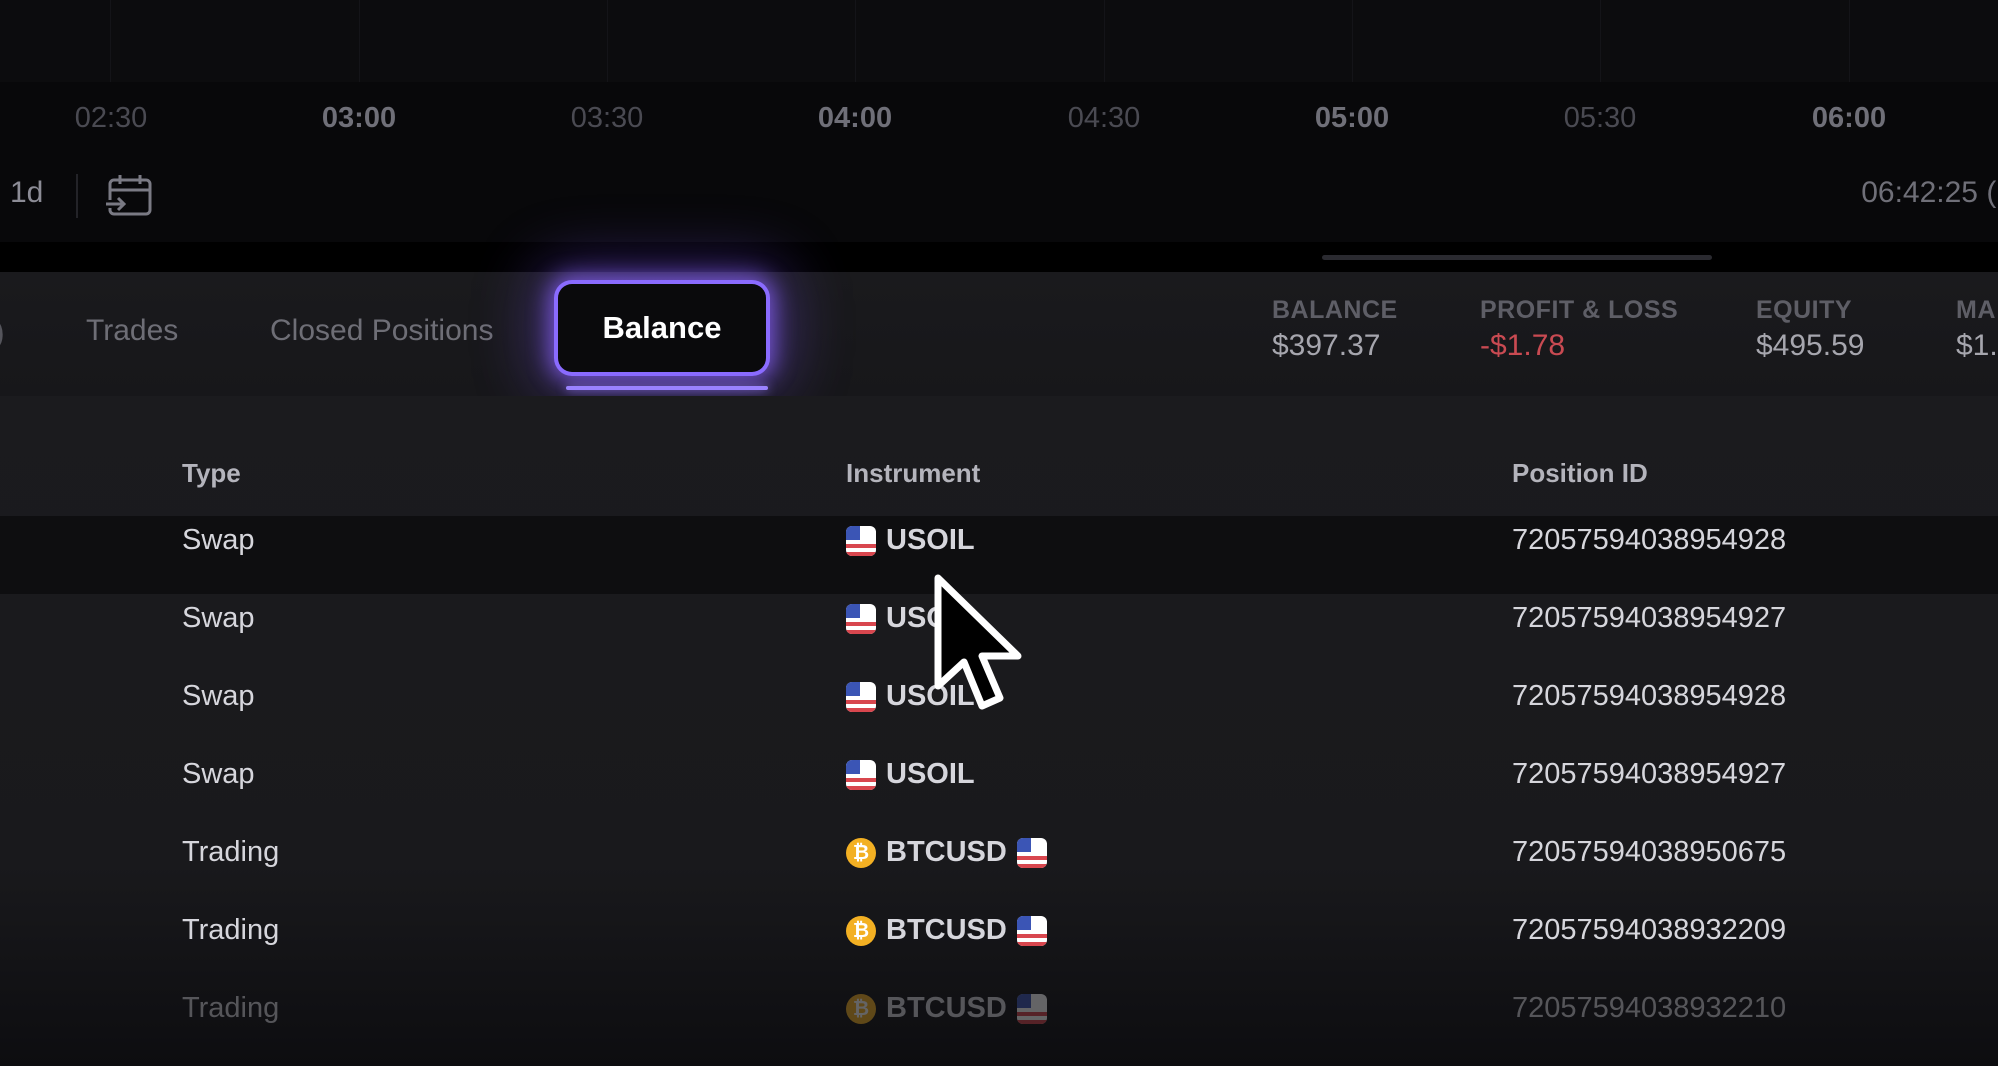 The height and width of the screenshot is (1066, 1998). Describe the element at coordinates (1849, 118) in the screenshot. I see `time-label: 06:00` at that location.